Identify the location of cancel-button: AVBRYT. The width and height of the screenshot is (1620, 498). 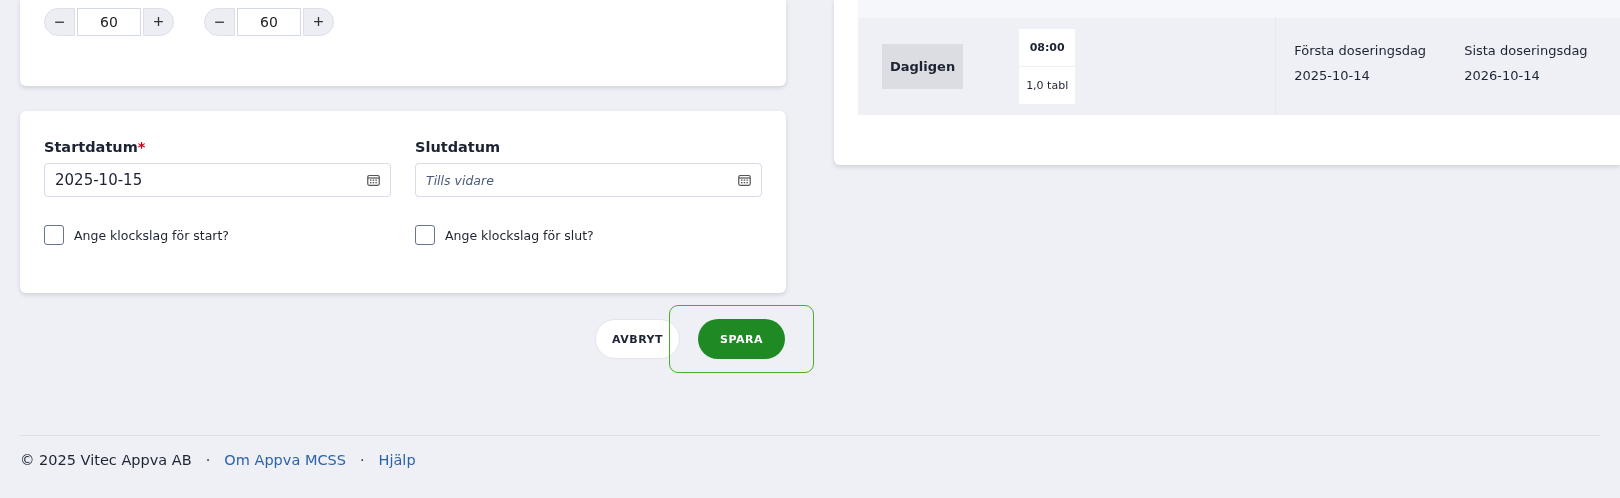
(637, 339).